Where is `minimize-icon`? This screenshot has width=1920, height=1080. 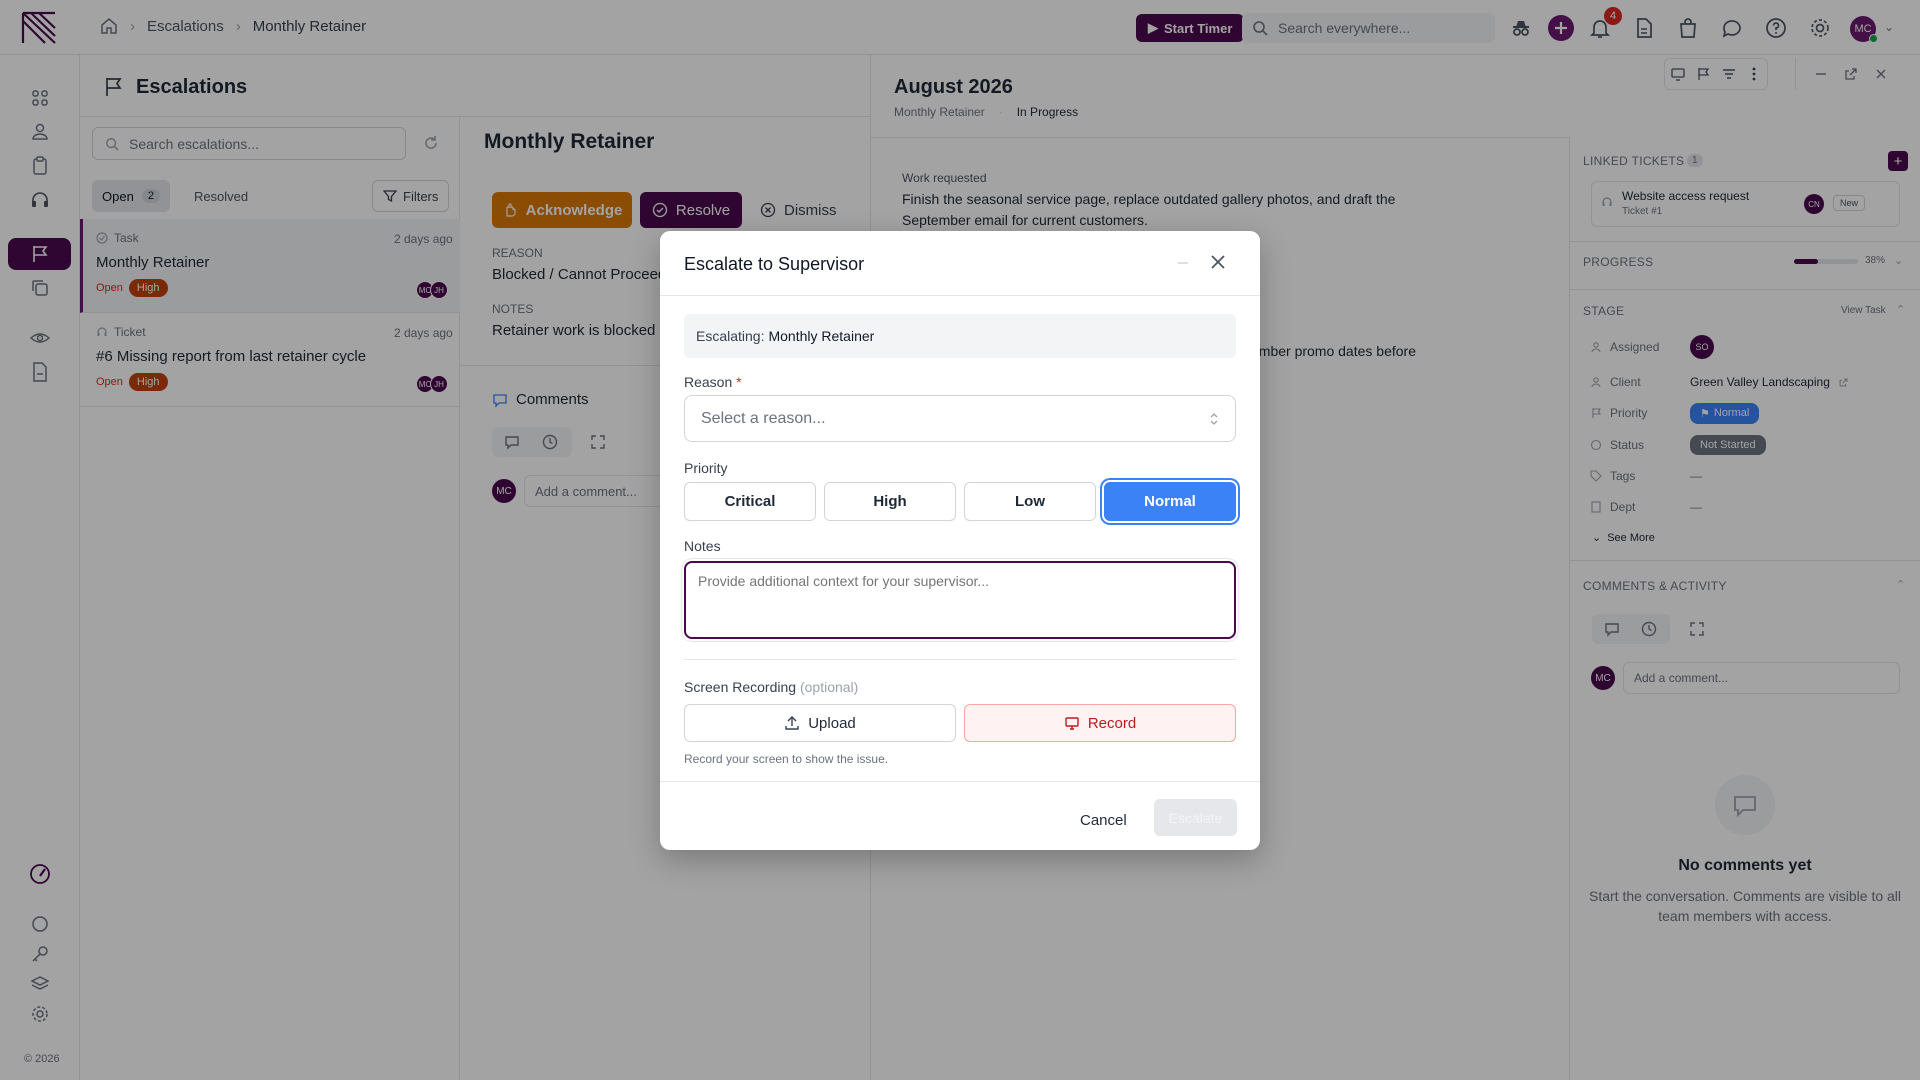
minimize-icon is located at coordinates (1183, 263).